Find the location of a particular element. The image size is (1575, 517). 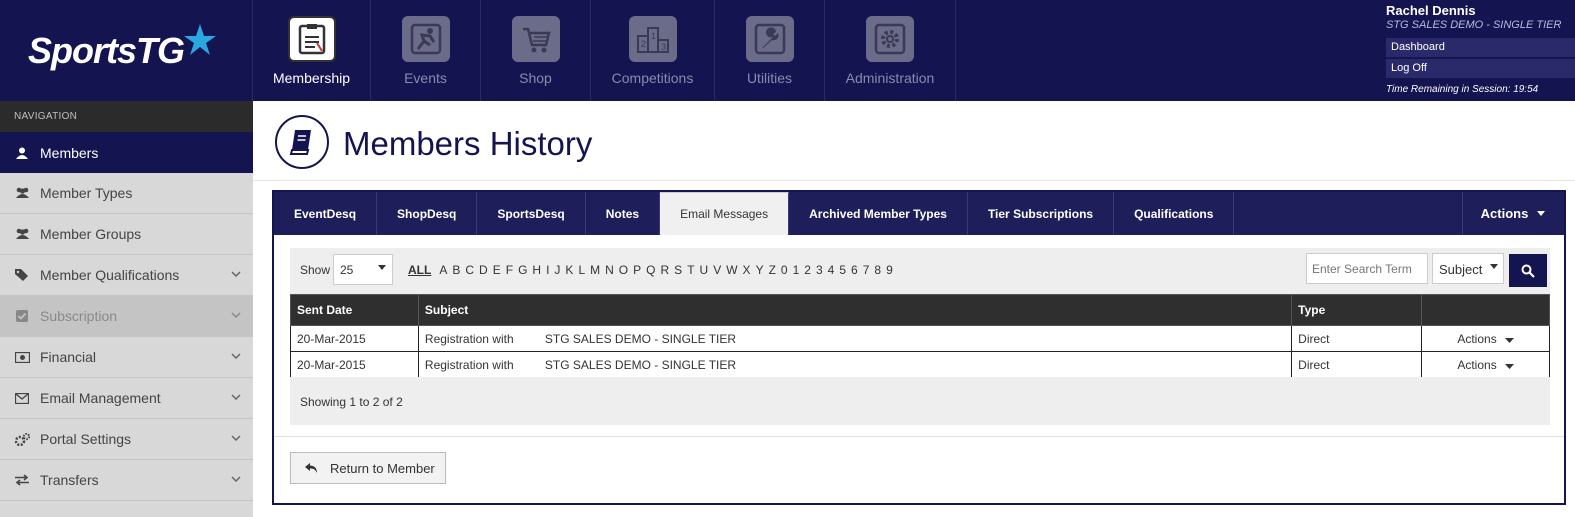

alpha-filter-link: I is located at coordinates (547, 270).